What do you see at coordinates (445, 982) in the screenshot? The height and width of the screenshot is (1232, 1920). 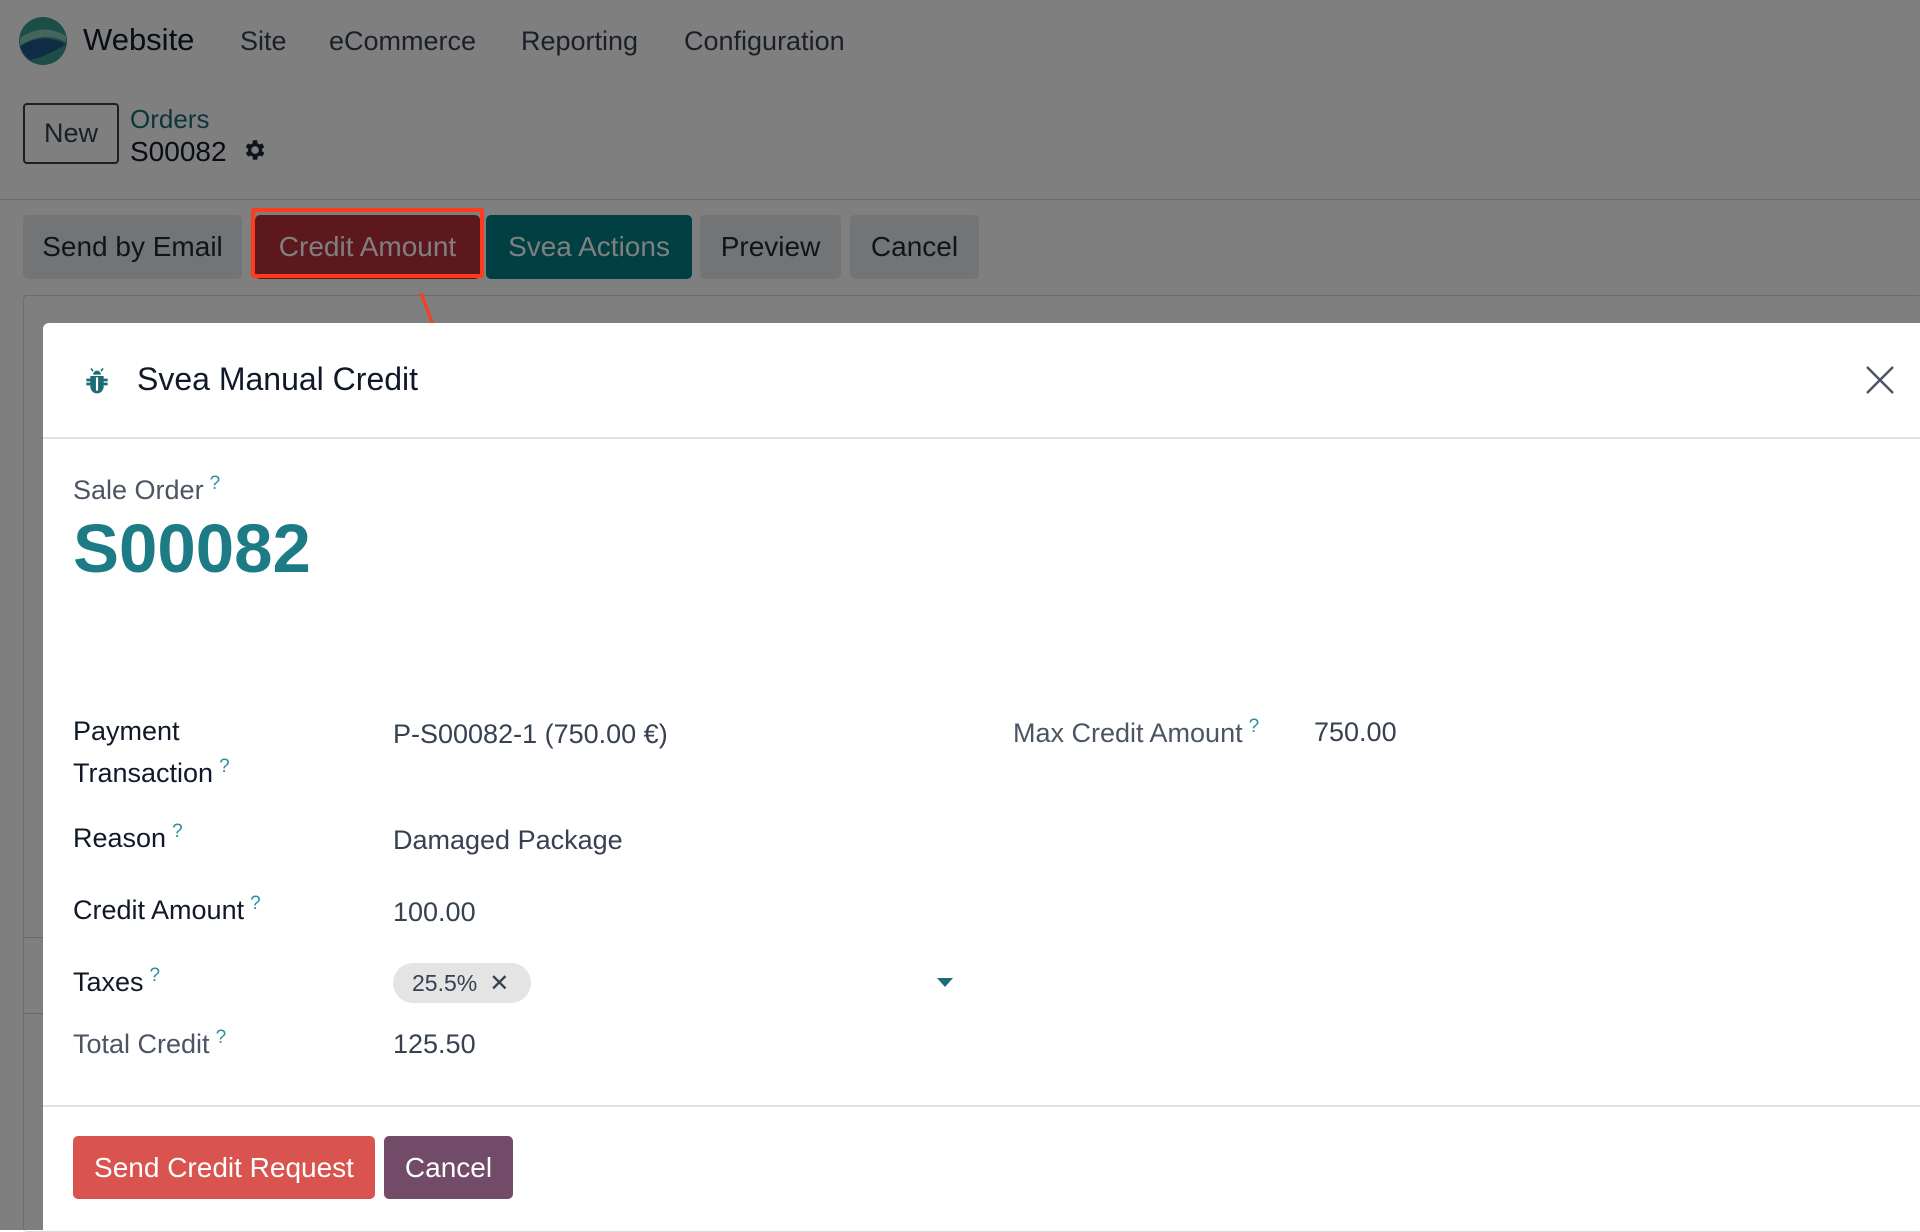 I see `tax-tag-label: 25.5%` at bounding box center [445, 982].